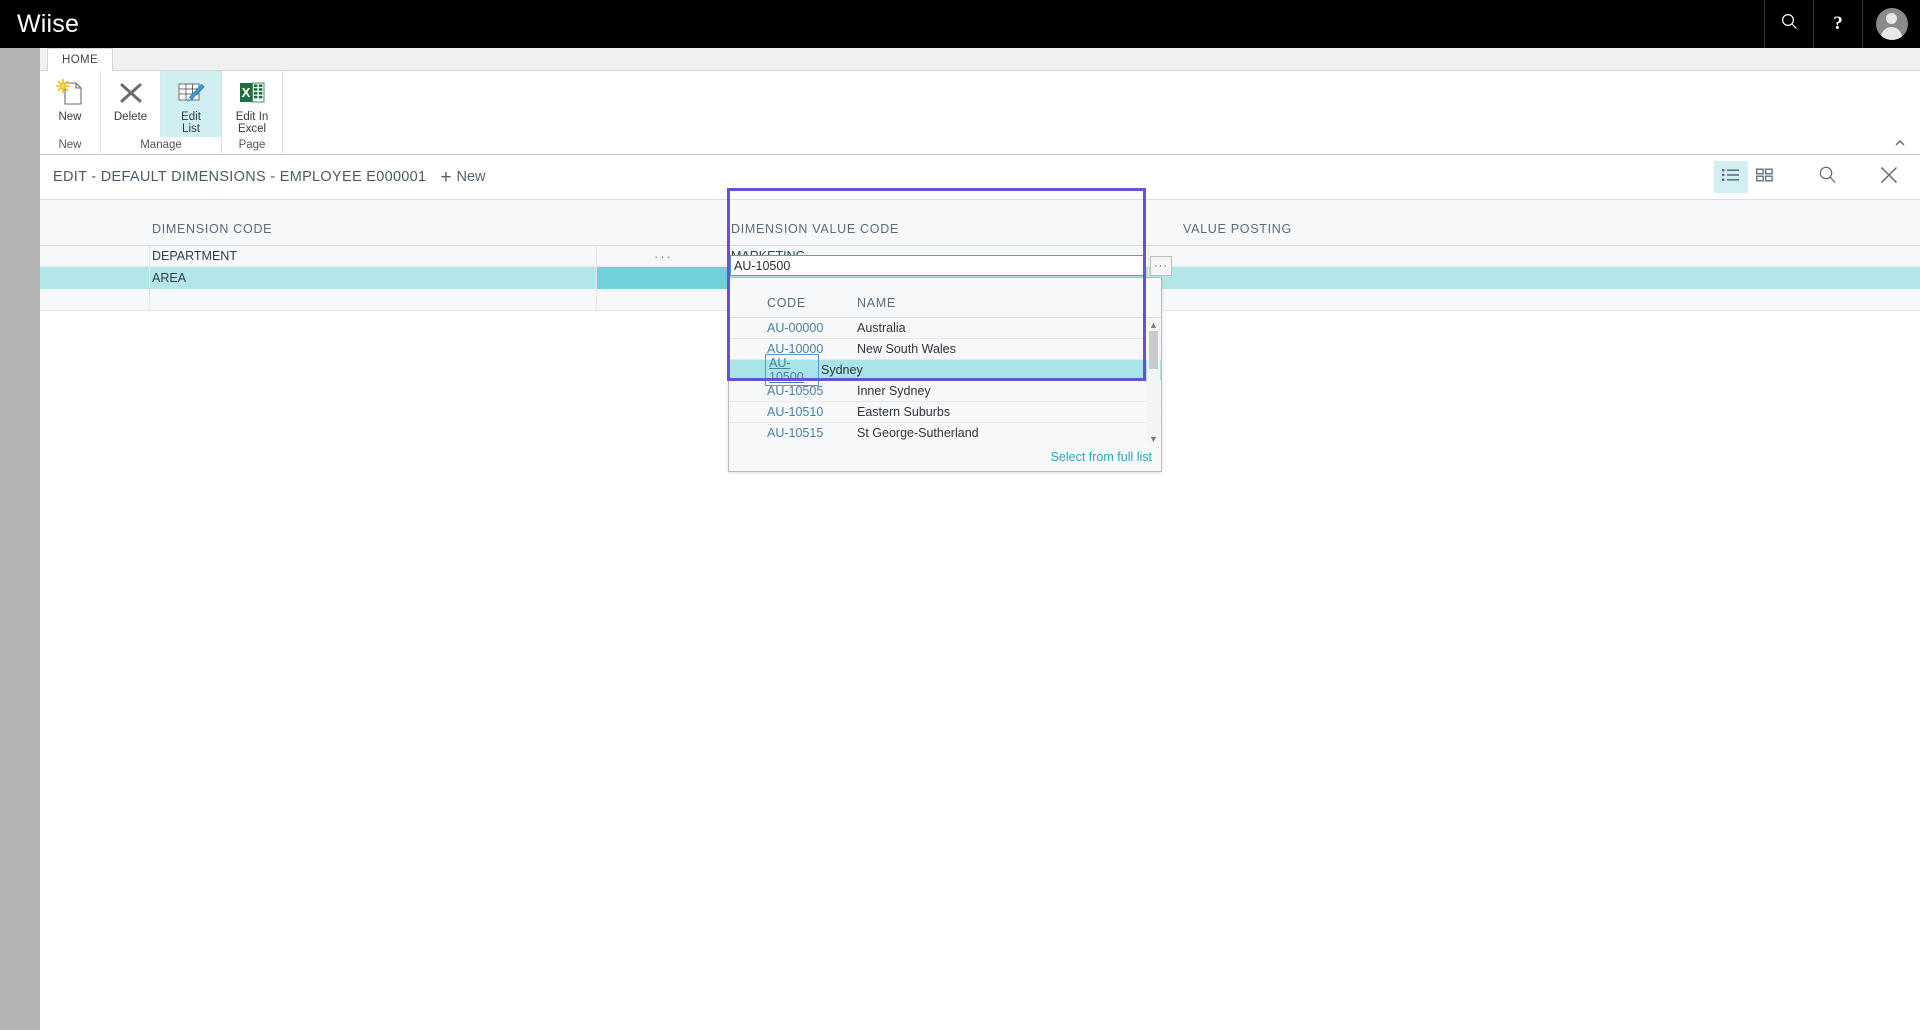 The height and width of the screenshot is (1030, 1920). I want to click on ribbon-group-new-label: New, so click(70, 145).